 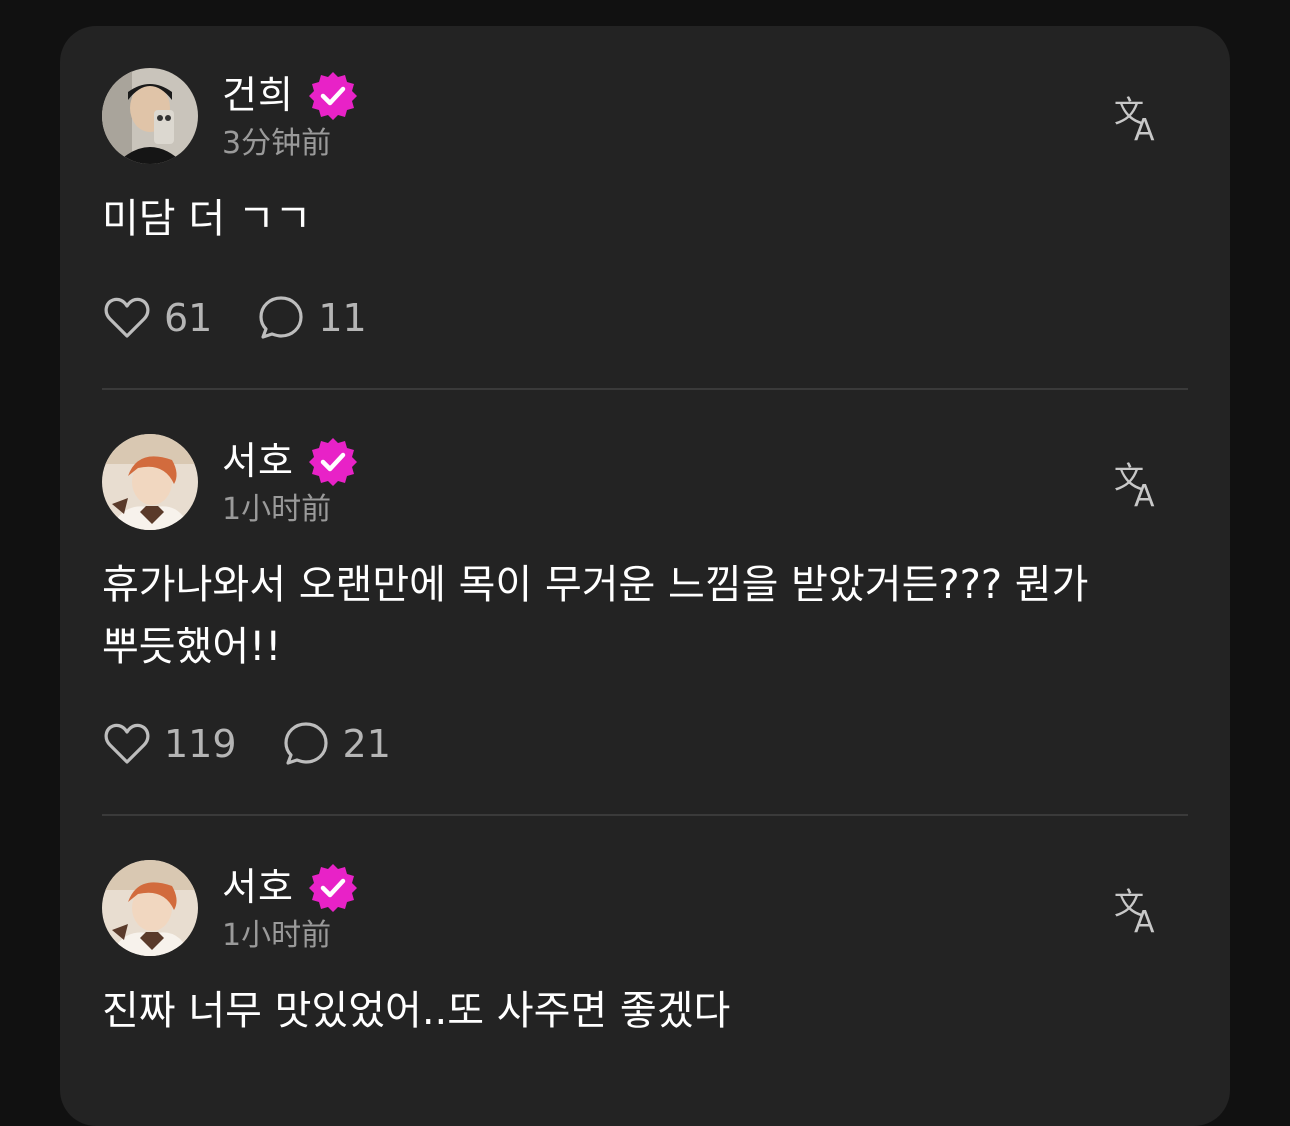 What do you see at coordinates (311, 318) in the screenshot?
I see `comment-button: 11` at bounding box center [311, 318].